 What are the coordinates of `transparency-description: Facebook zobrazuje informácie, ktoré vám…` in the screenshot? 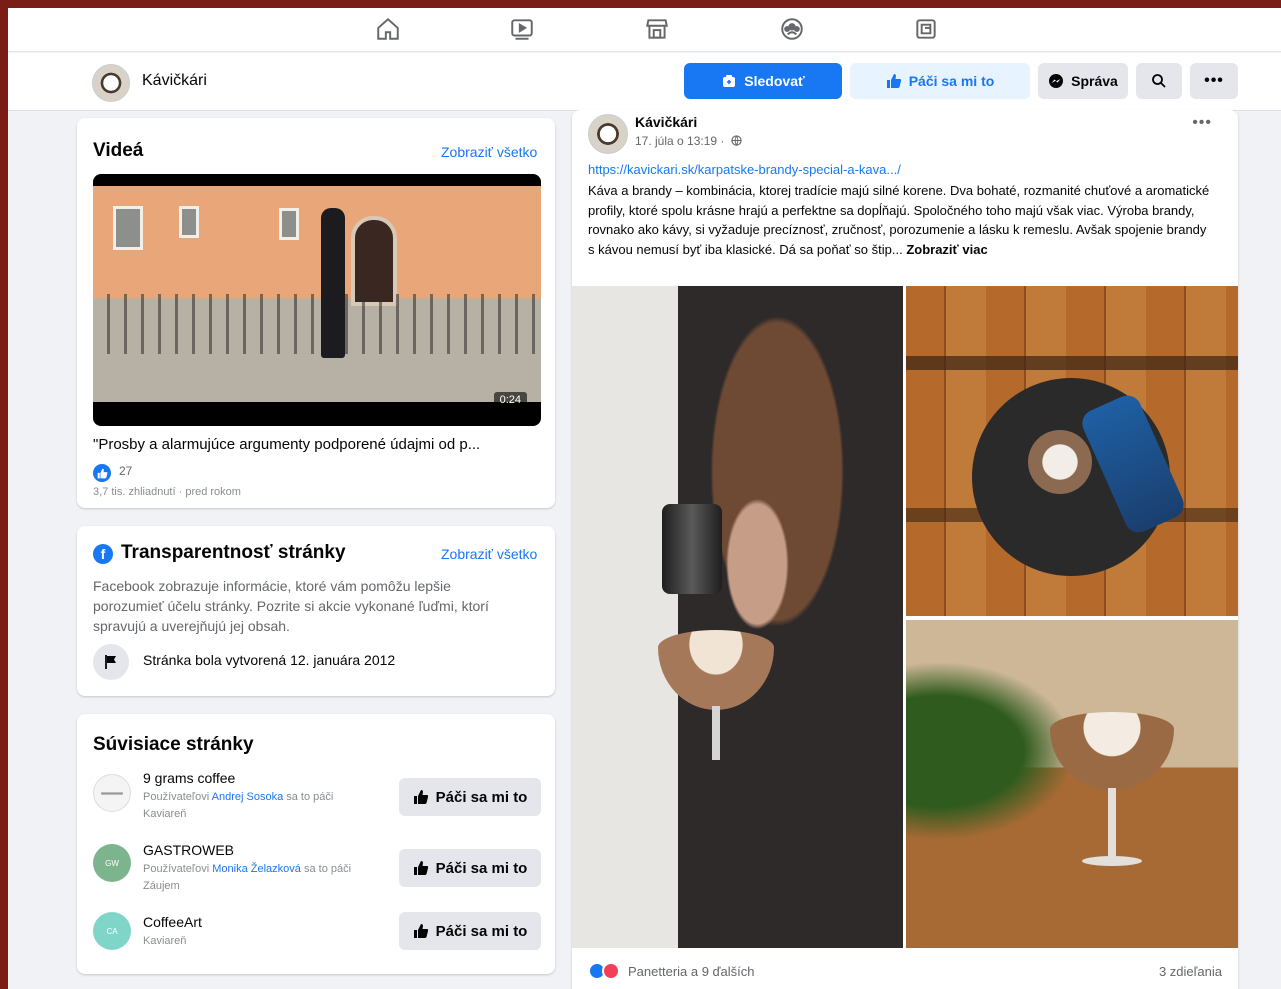 It's located at (291, 606).